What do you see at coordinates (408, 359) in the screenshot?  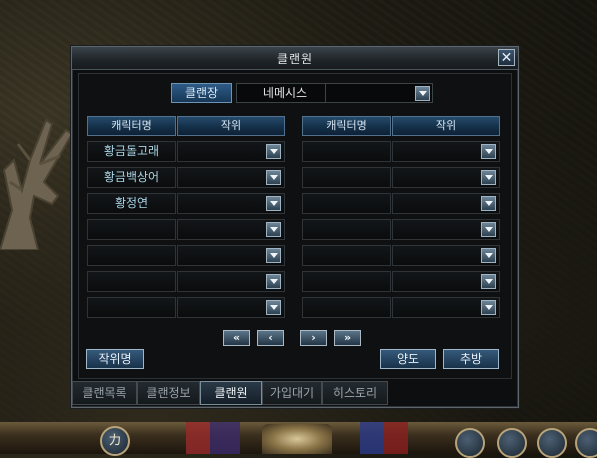 I see `transfer-button: 양도` at bounding box center [408, 359].